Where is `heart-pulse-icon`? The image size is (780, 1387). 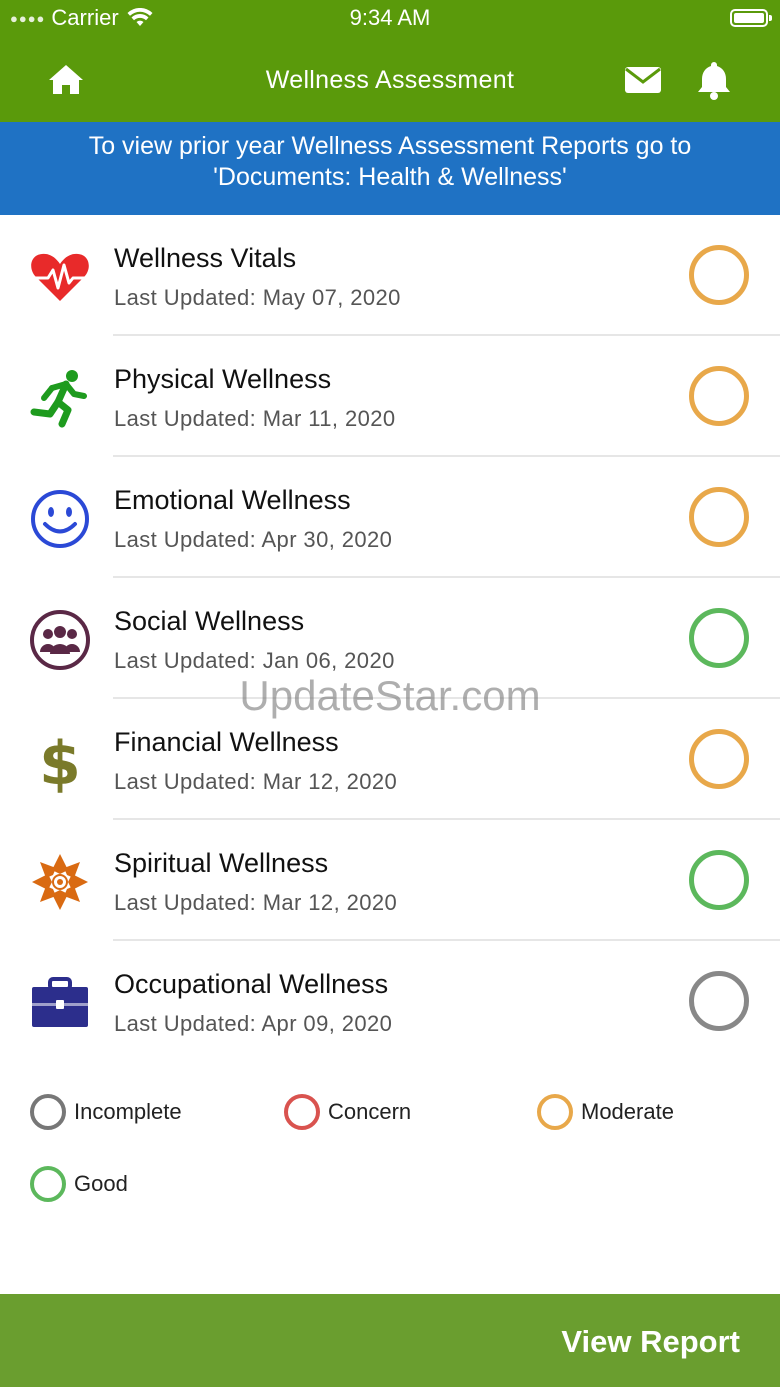 heart-pulse-icon is located at coordinates (60, 277).